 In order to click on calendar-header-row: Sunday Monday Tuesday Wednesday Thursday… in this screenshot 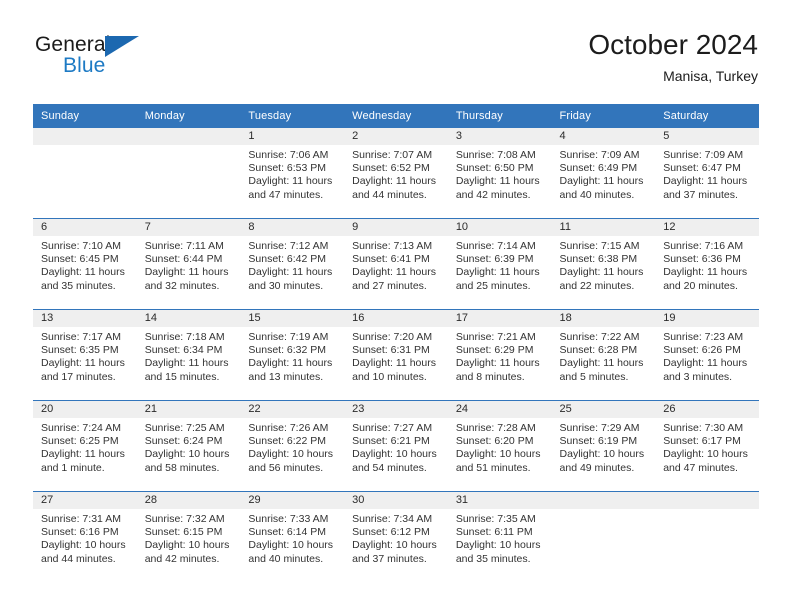, I will do `click(396, 116)`.